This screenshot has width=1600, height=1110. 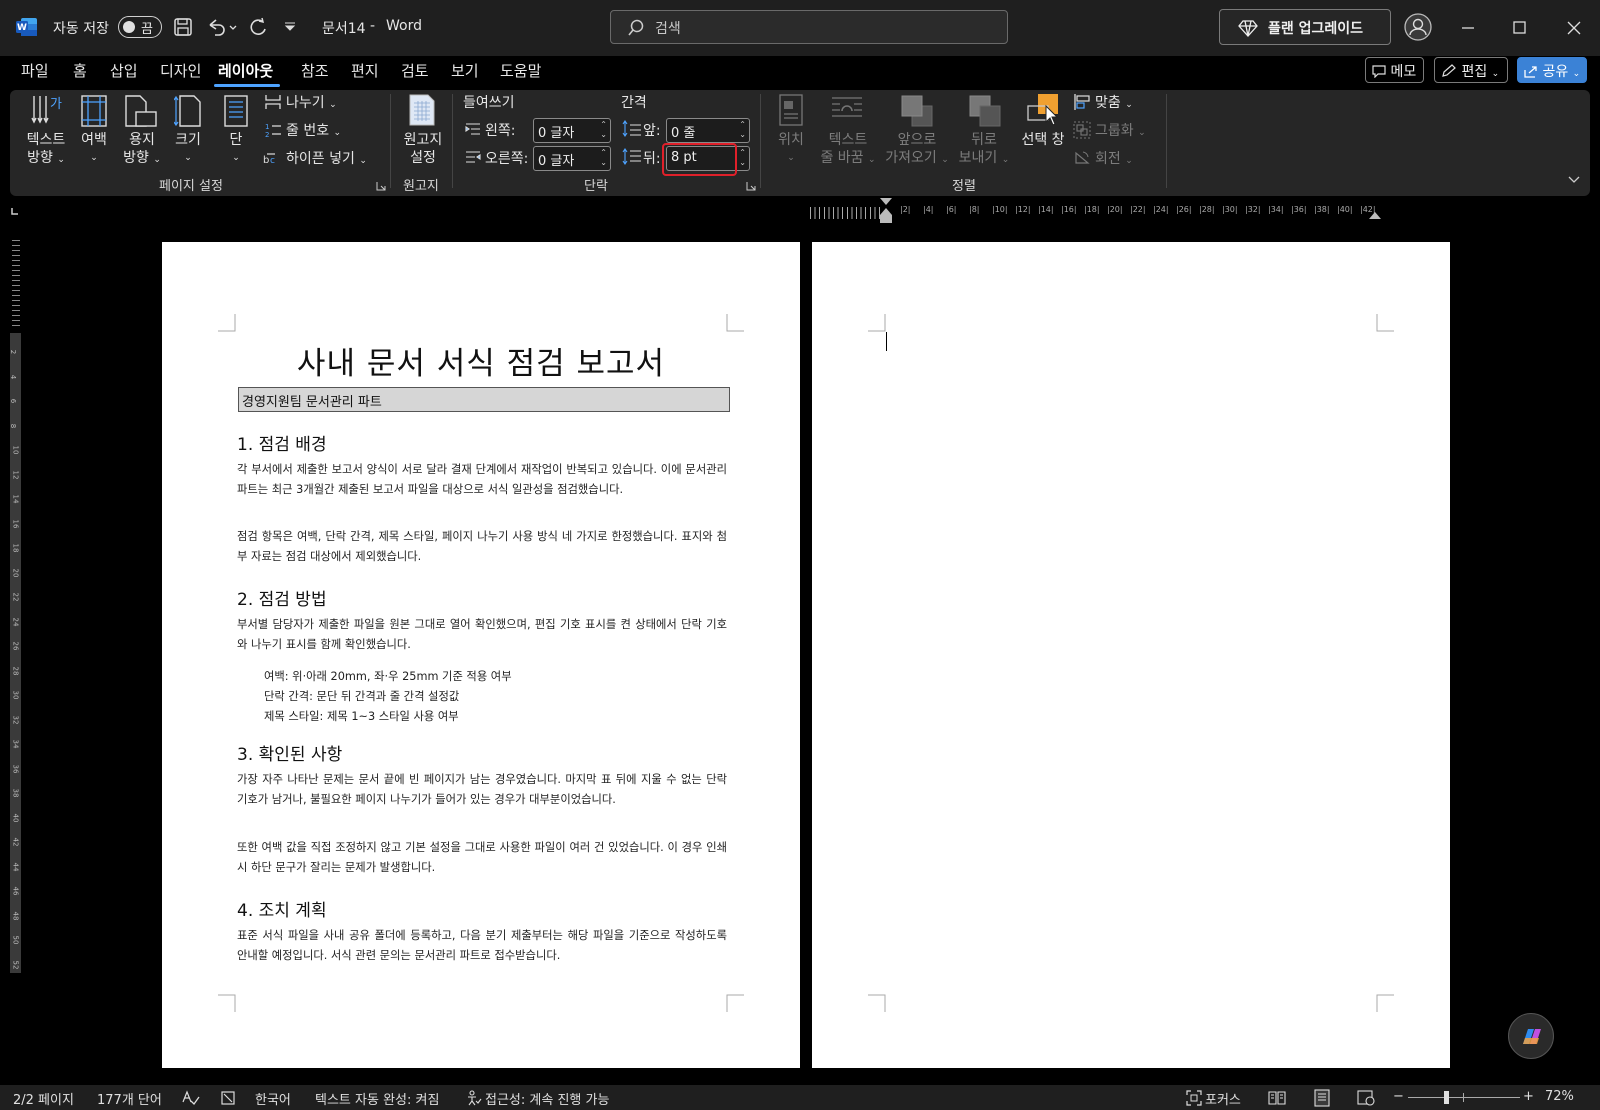 What do you see at coordinates (1394, 70) in the screenshot?
I see `memo-button: 메모` at bounding box center [1394, 70].